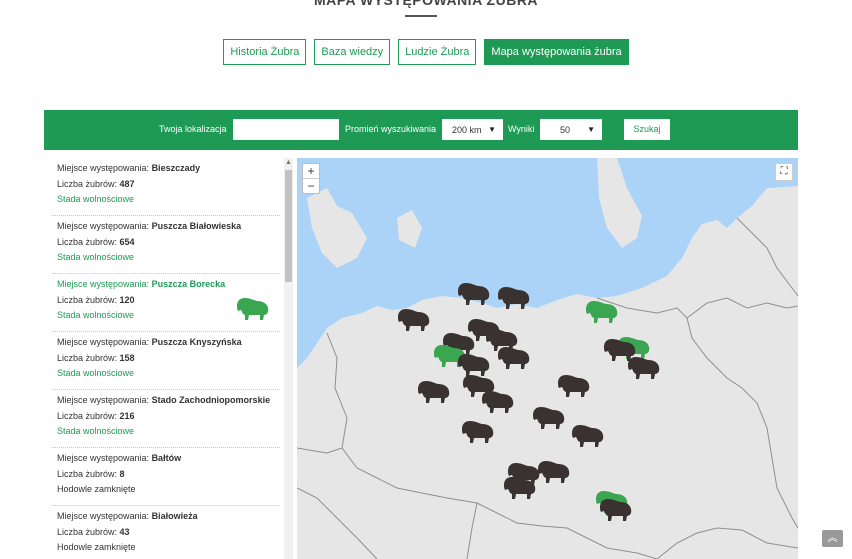 The height and width of the screenshot is (559, 852). Describe the element at coordinates (193, 129) in the screenshot. I see `location-label: Twoja lokalizacja` at that location.